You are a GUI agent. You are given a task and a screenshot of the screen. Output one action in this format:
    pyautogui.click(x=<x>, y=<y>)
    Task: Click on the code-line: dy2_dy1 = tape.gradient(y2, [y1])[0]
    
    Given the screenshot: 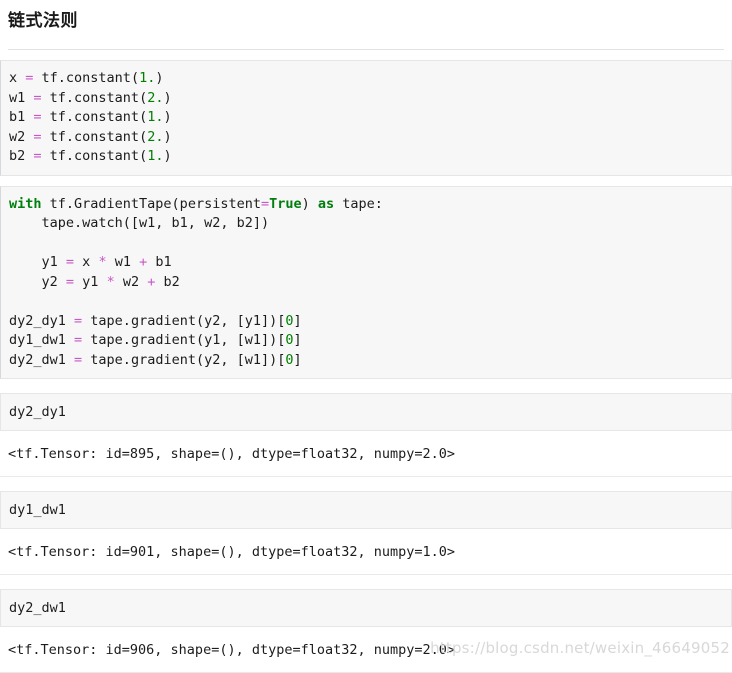 What is the action you would take?
    pyautogui.click(x=365, y=322)
    